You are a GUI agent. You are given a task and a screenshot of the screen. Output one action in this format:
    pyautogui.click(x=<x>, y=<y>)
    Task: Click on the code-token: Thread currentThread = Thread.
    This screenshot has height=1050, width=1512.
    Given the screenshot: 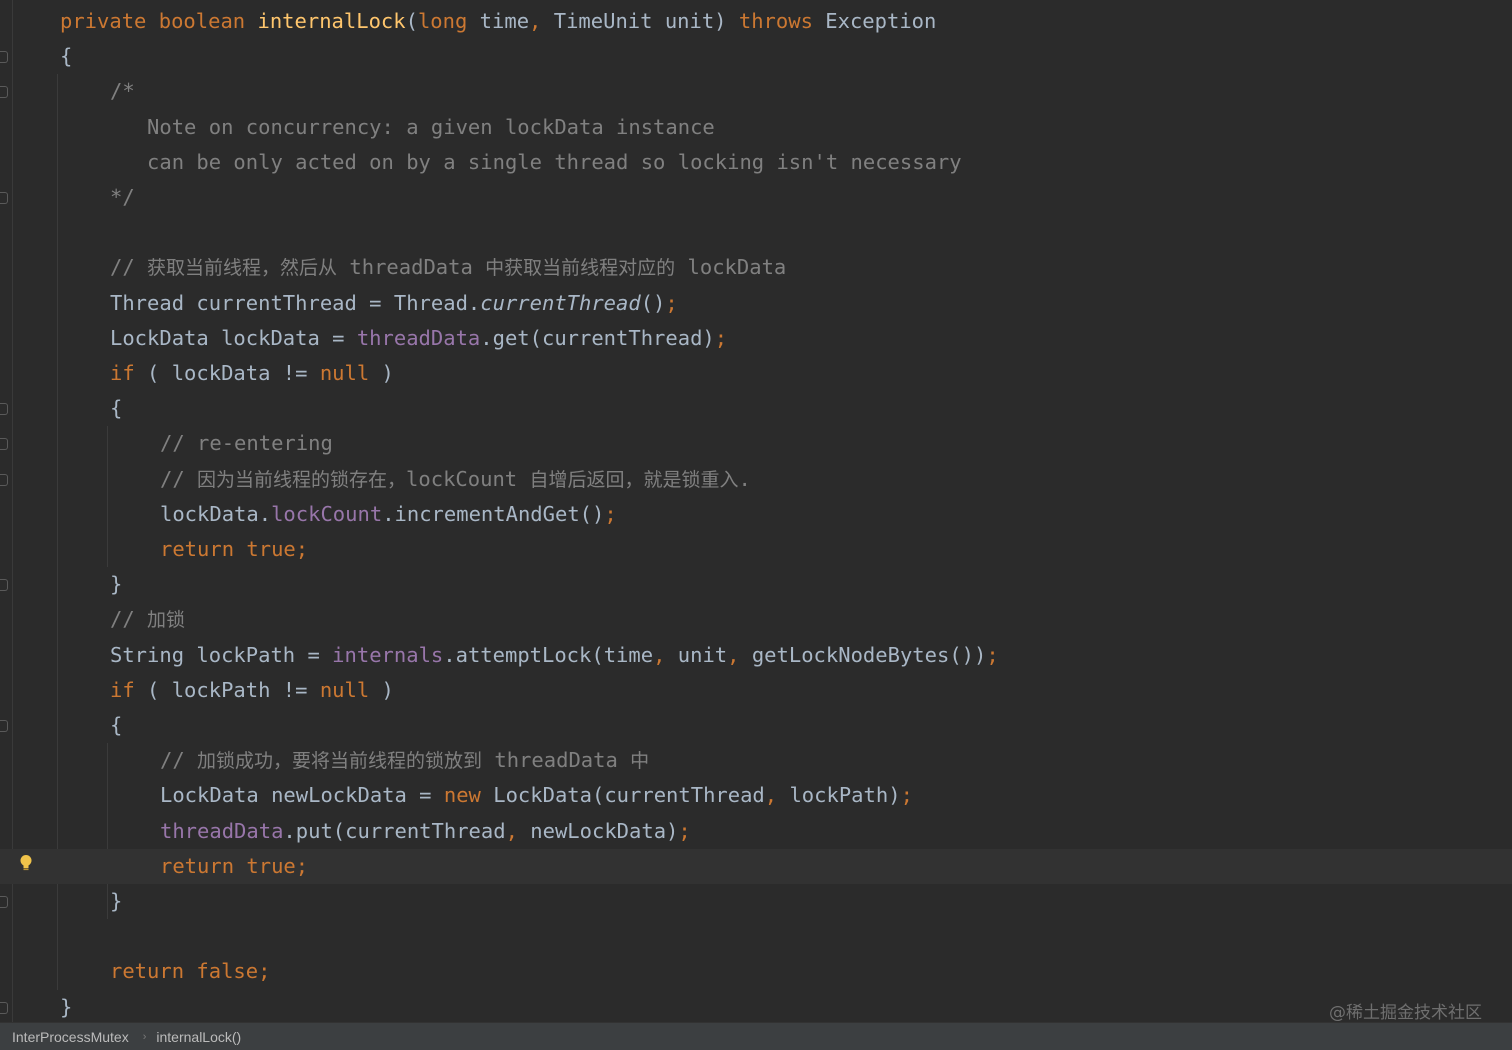 What is the action you would take?
    pyautogui.click(x=295, y=302)
    